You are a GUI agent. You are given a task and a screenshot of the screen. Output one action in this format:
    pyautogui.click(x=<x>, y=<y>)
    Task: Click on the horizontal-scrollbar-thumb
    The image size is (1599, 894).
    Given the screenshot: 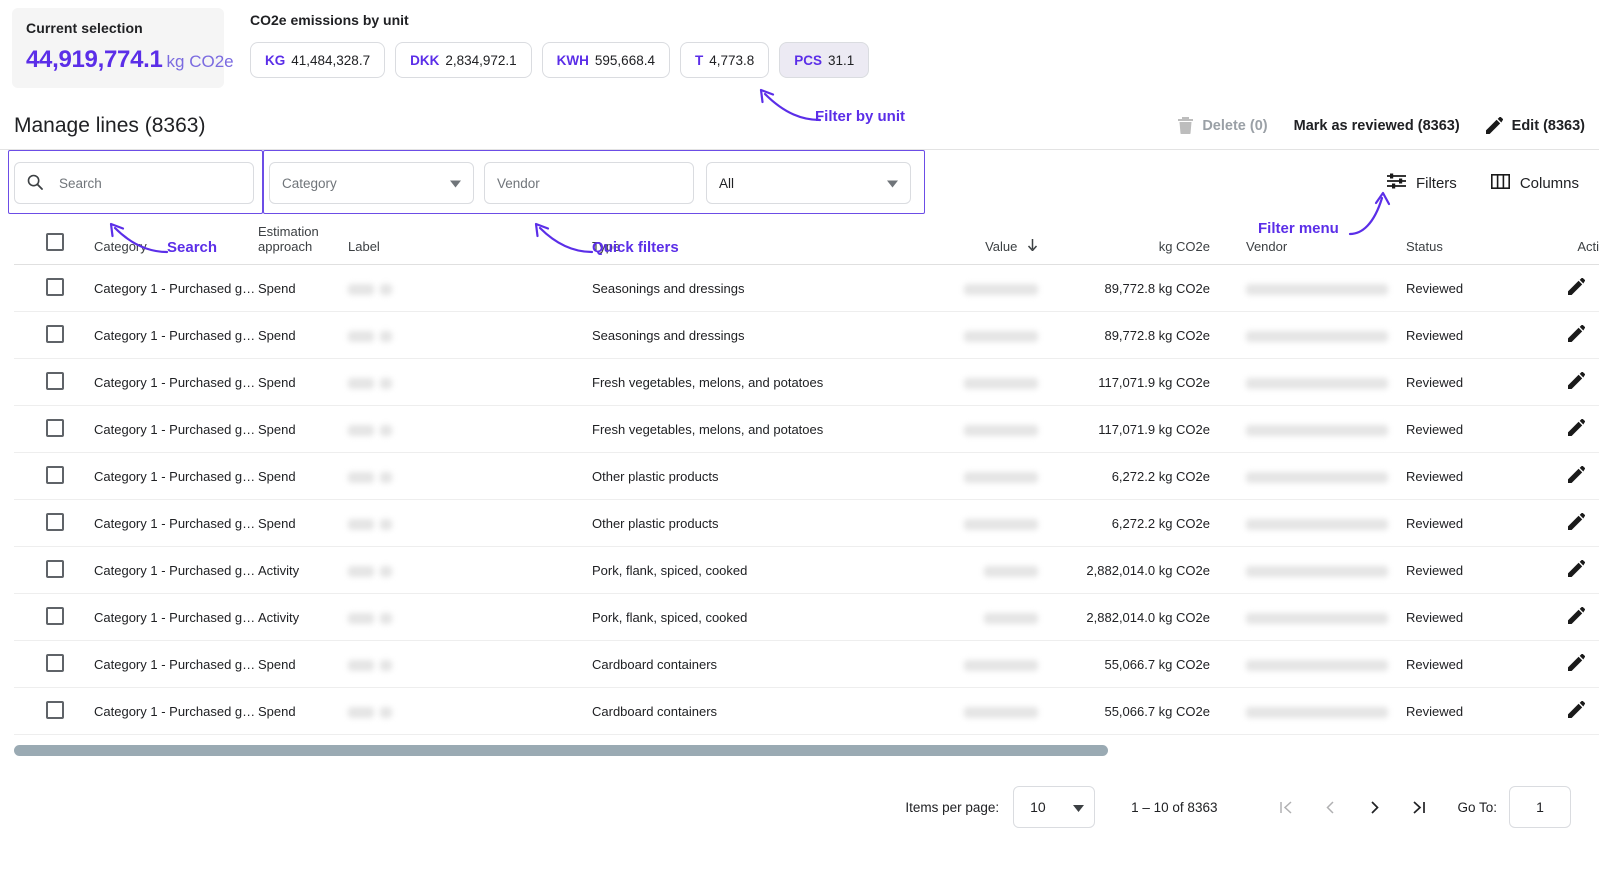 What is the action you would take?
    pyautogui.click(x=561, y=750)
    